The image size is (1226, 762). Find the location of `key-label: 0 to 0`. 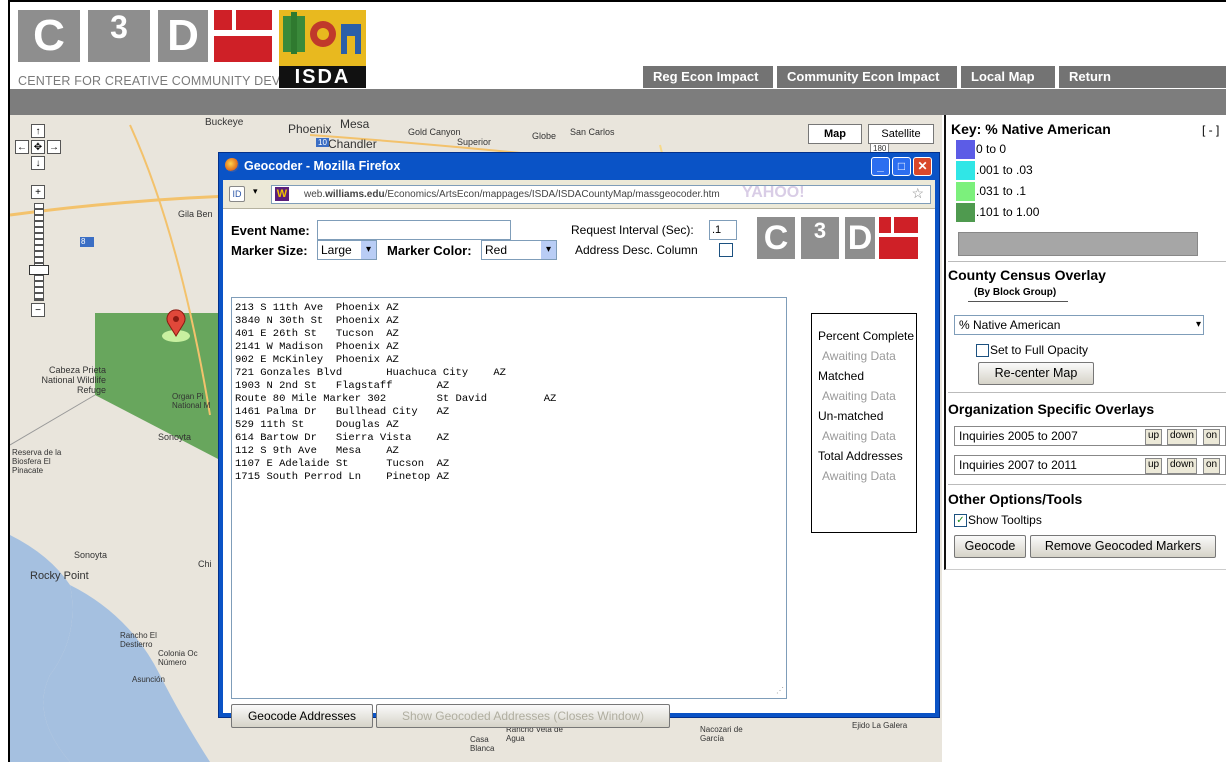

key-label: 0 to 0 is located at coordinates (991, 149).